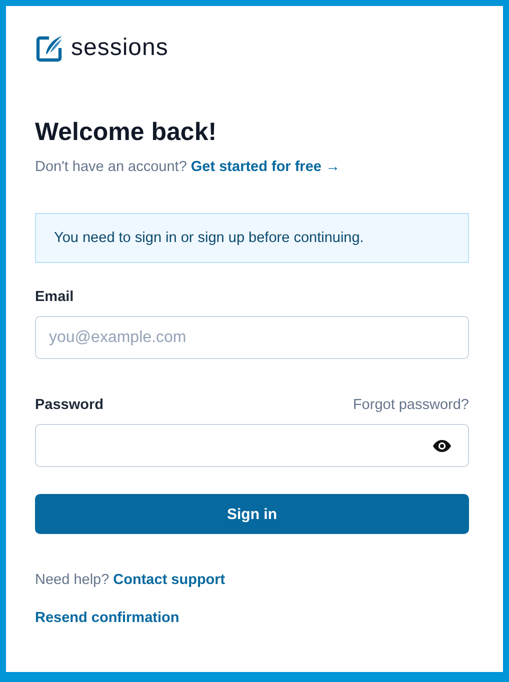 The width and height of the screenshot is (509, 682). Describe the element at coordinates (69, 405) in the screenshot. I see `password-label: Password` at that location.